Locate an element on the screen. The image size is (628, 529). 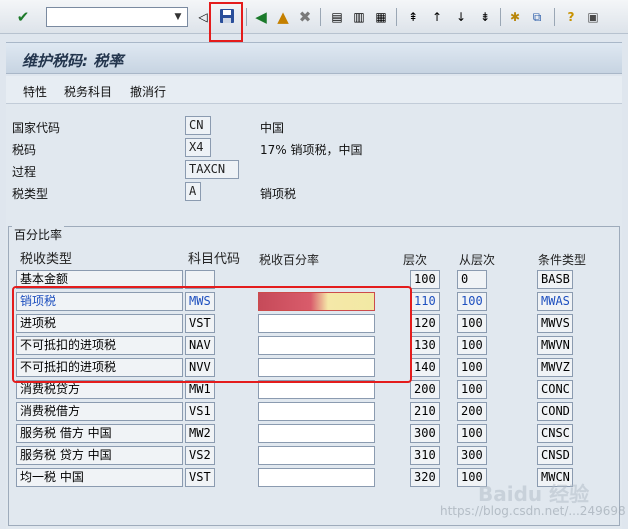
row-condition-type: MWVN is located at coordinates (555, 345).